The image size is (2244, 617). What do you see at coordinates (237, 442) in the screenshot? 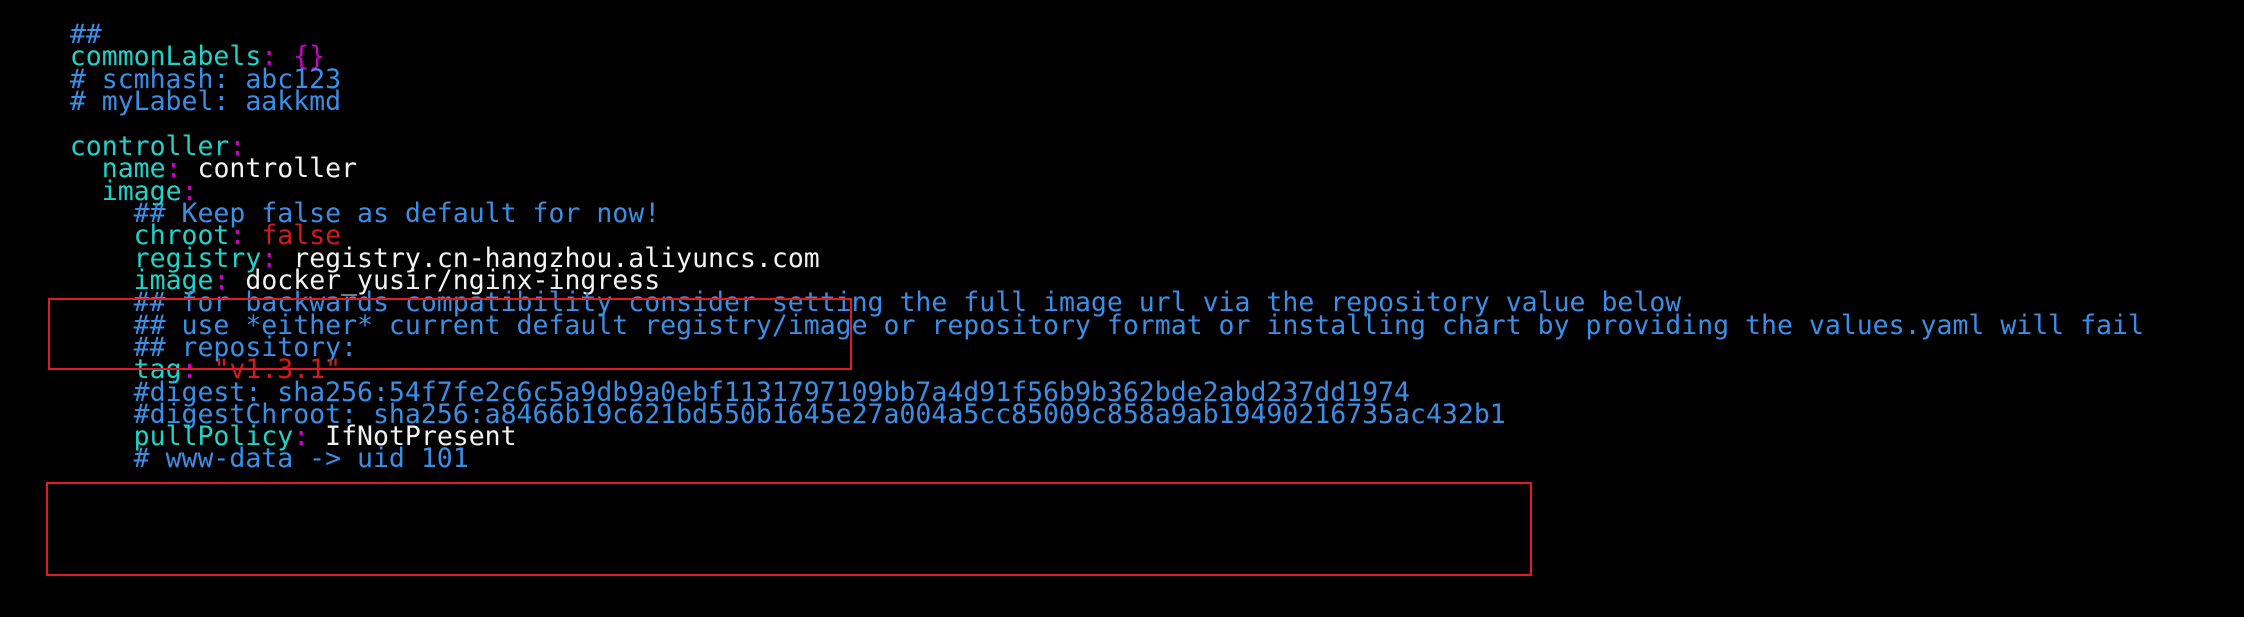
I see `yaml-comment-line: # www-data -> uid 101` at bounding box center [237, 442].